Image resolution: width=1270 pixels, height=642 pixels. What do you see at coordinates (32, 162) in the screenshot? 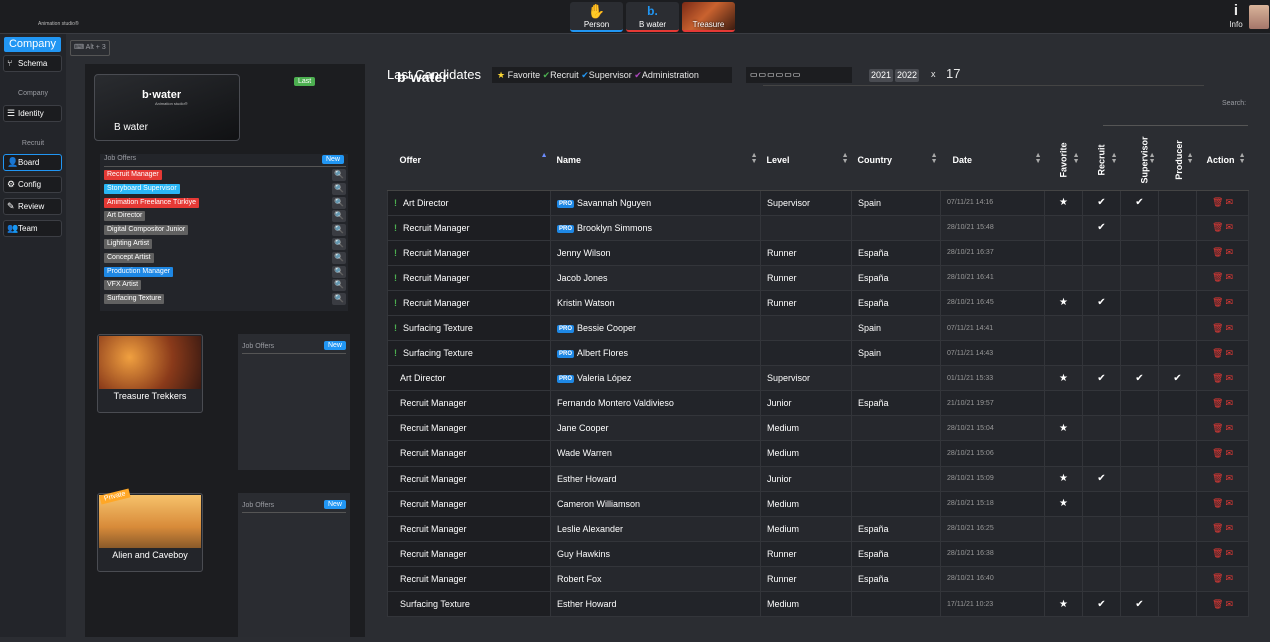
I see `sidebar-item-board: 👤Board` at bounding box center [32, 162].